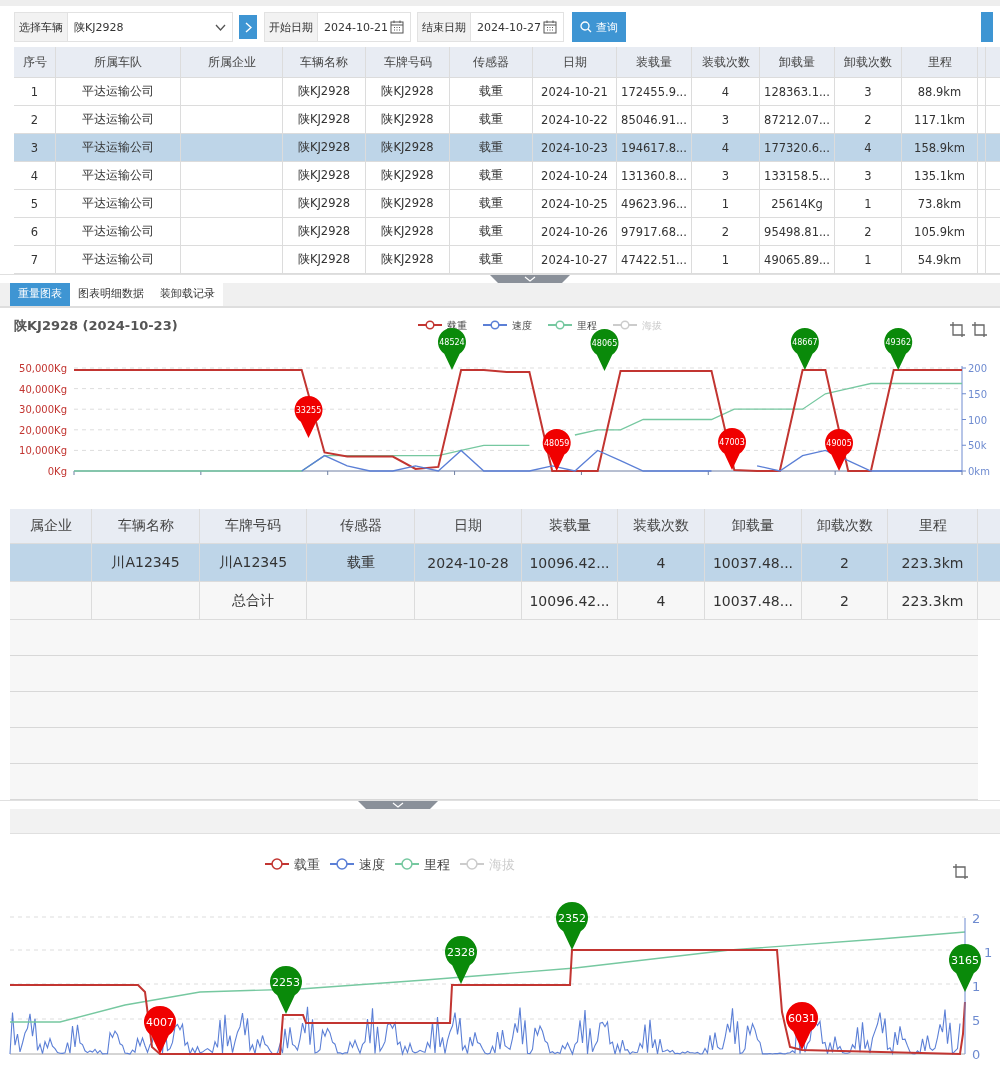 The width and height of the screenshot is (1000, 1074). Describe the element at coordinates (976, 918) in the screenshot. I see `axis-label: 2` at that location.